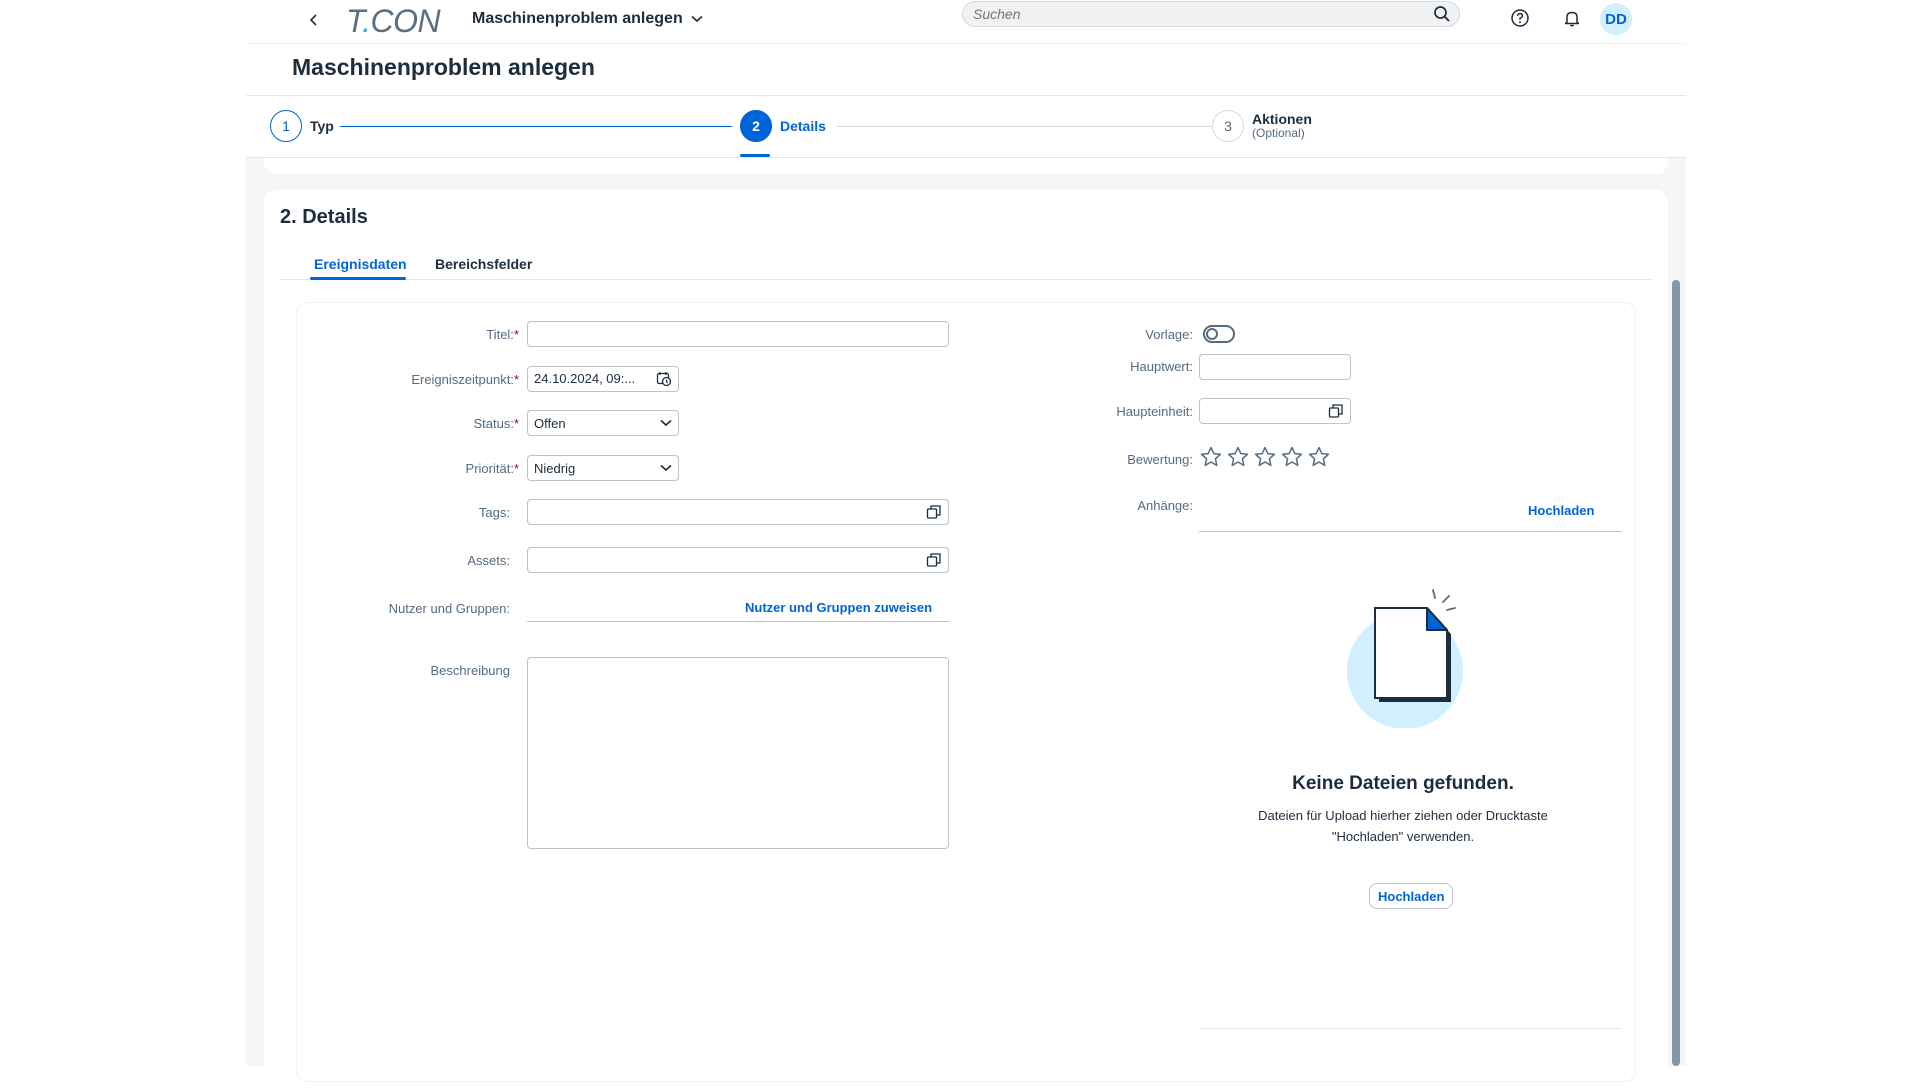 This screenshot has height=1090, width=1920. I want to click on logo-suffix: CON, so click(405, 21).